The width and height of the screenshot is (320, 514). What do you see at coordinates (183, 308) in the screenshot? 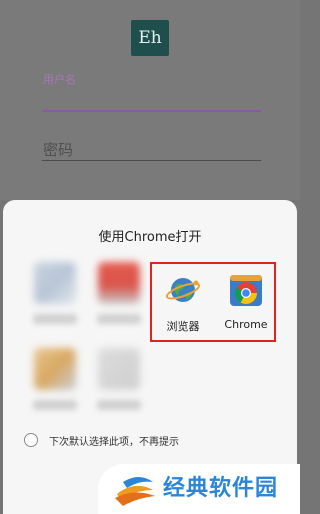
I see `app-option-browser: 浏览器` at bounding box center [183, 308].